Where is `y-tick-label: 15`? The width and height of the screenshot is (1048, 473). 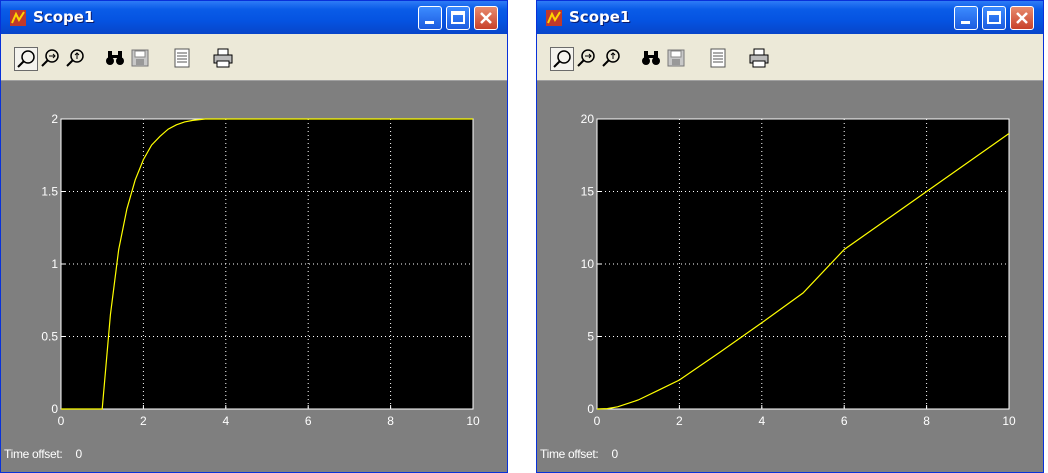
y-tick-label: 15 is located at coordinates (588, 192).